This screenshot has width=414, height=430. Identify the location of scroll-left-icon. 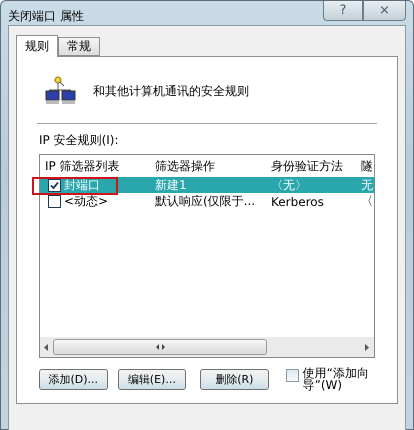
(46, 347).